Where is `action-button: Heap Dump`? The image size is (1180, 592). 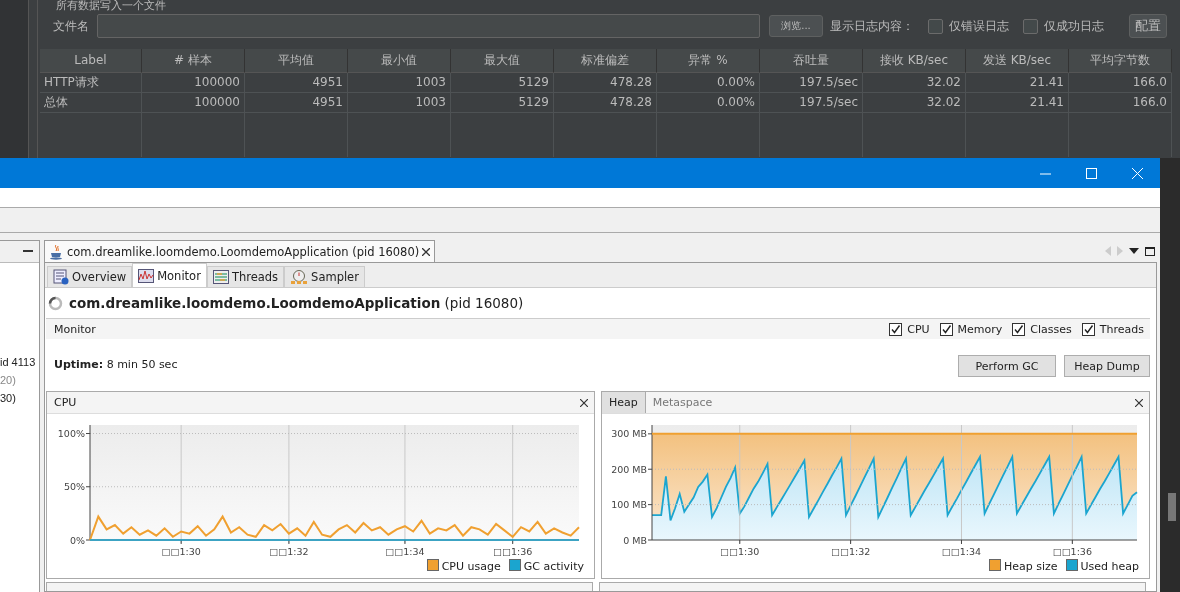 action-button: Heap Dump is located at coordinates (1107, 366).